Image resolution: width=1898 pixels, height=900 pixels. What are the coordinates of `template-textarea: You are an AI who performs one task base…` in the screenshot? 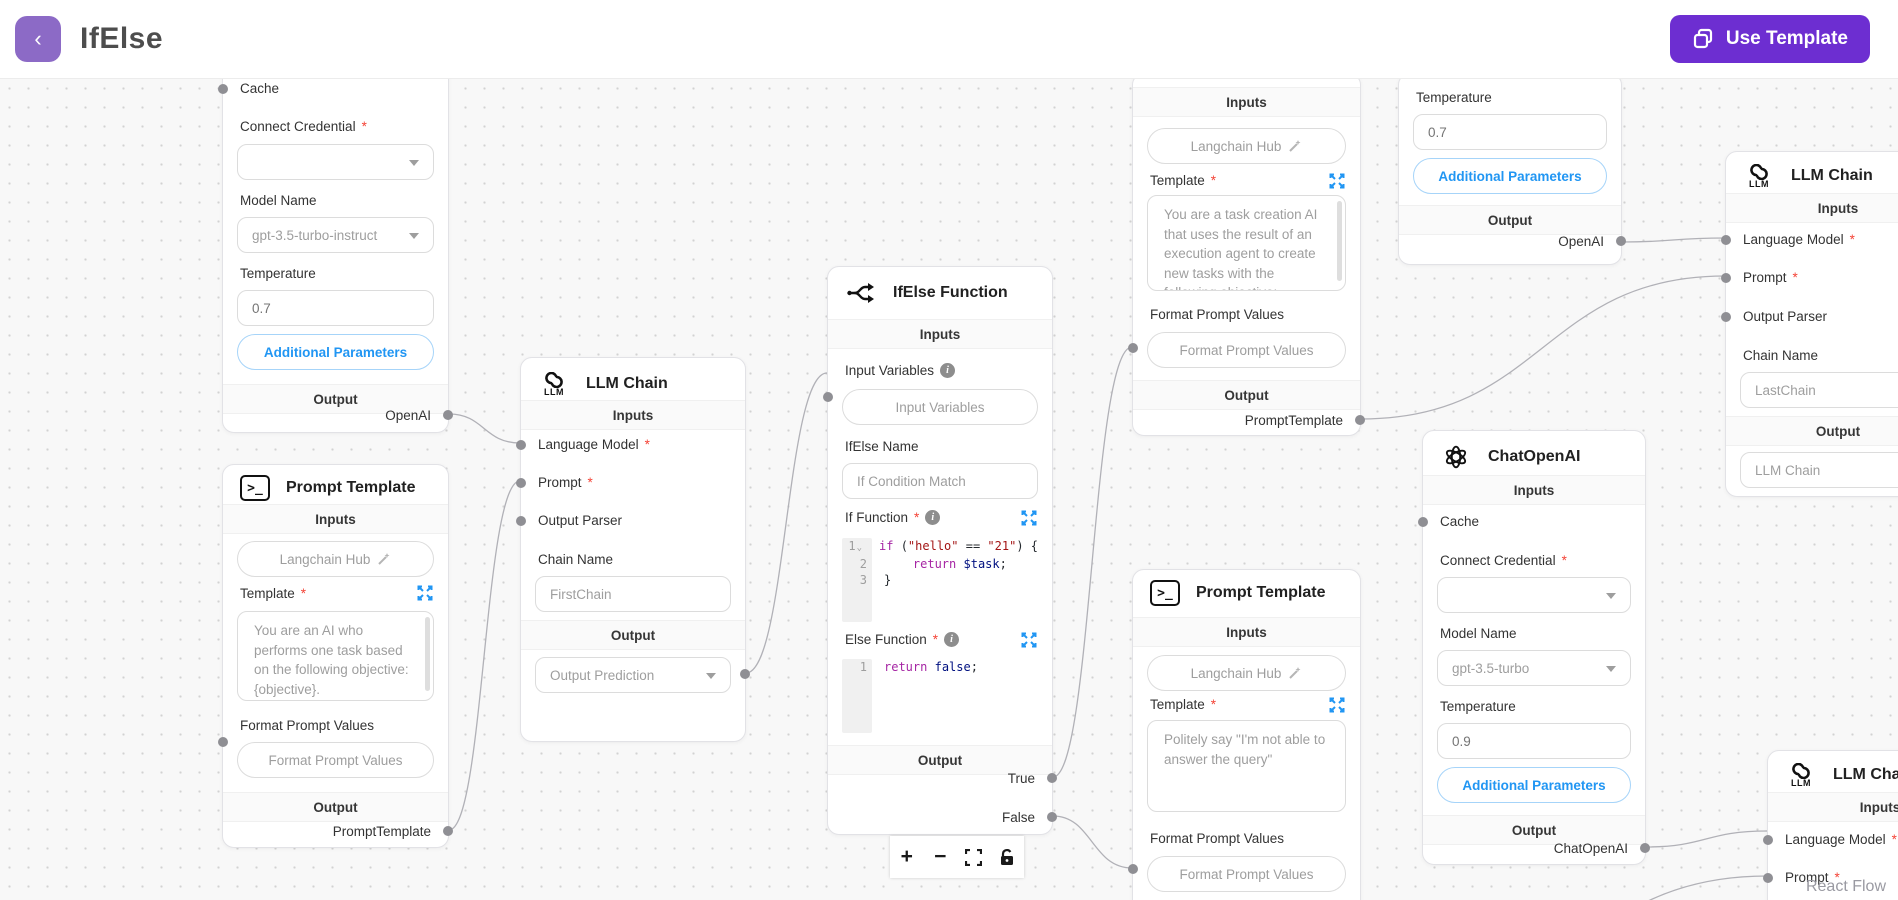 It's located at (335, 656).